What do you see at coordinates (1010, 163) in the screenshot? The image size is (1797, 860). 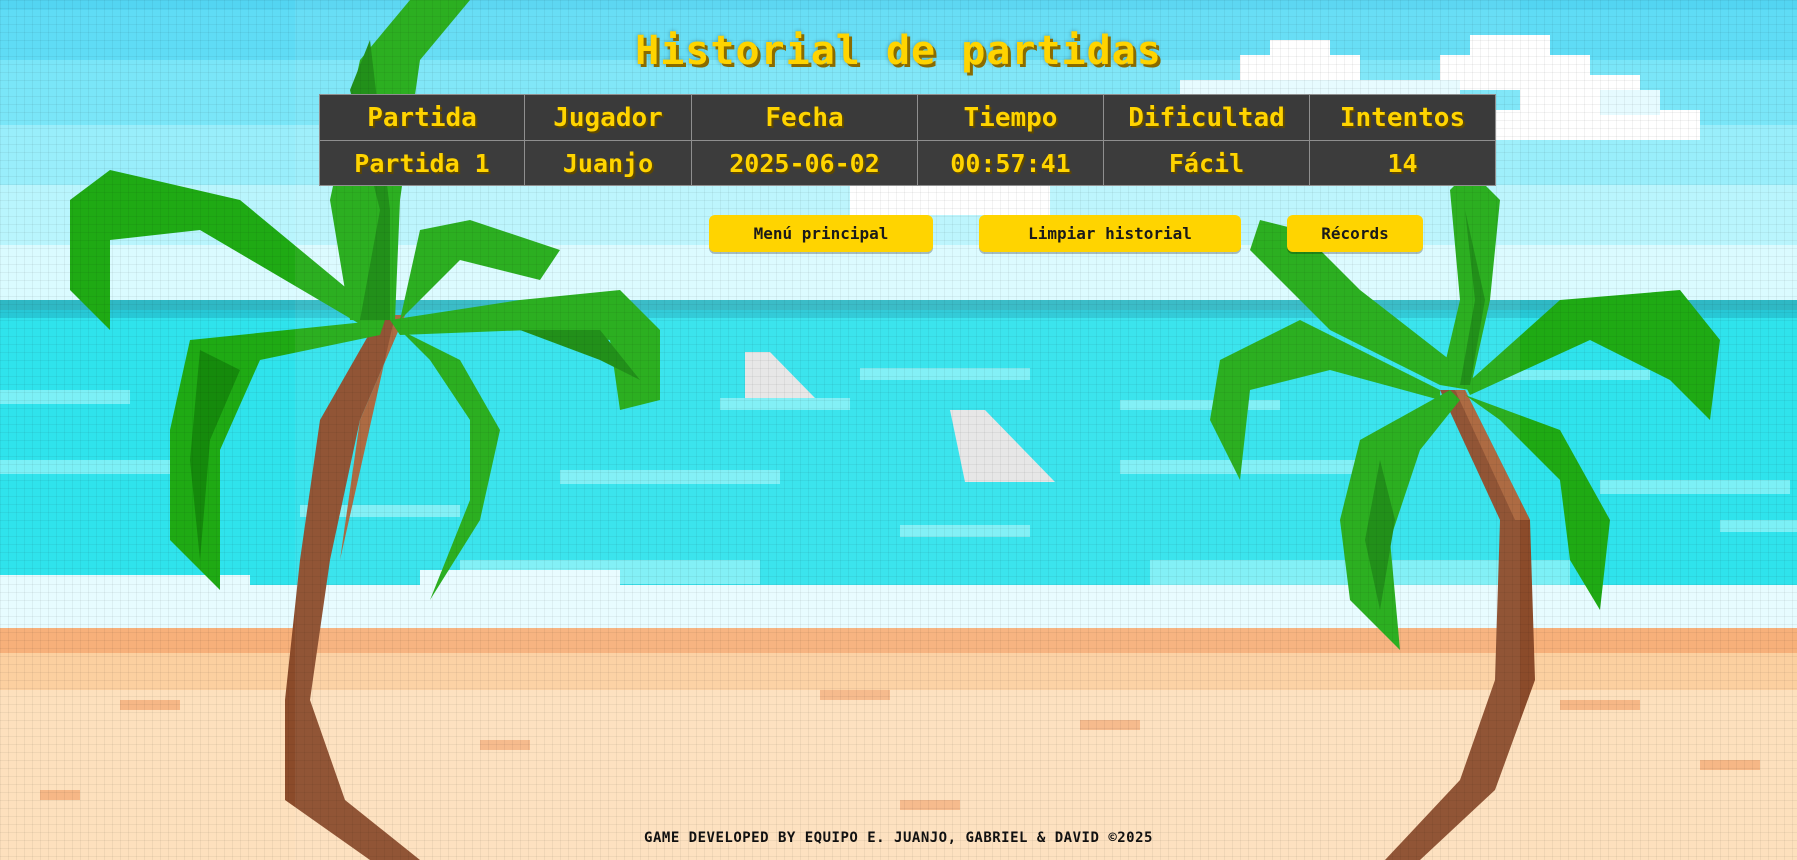 I see `cell-tiempo: 00:57:41` at bounding box center [1010, 163].